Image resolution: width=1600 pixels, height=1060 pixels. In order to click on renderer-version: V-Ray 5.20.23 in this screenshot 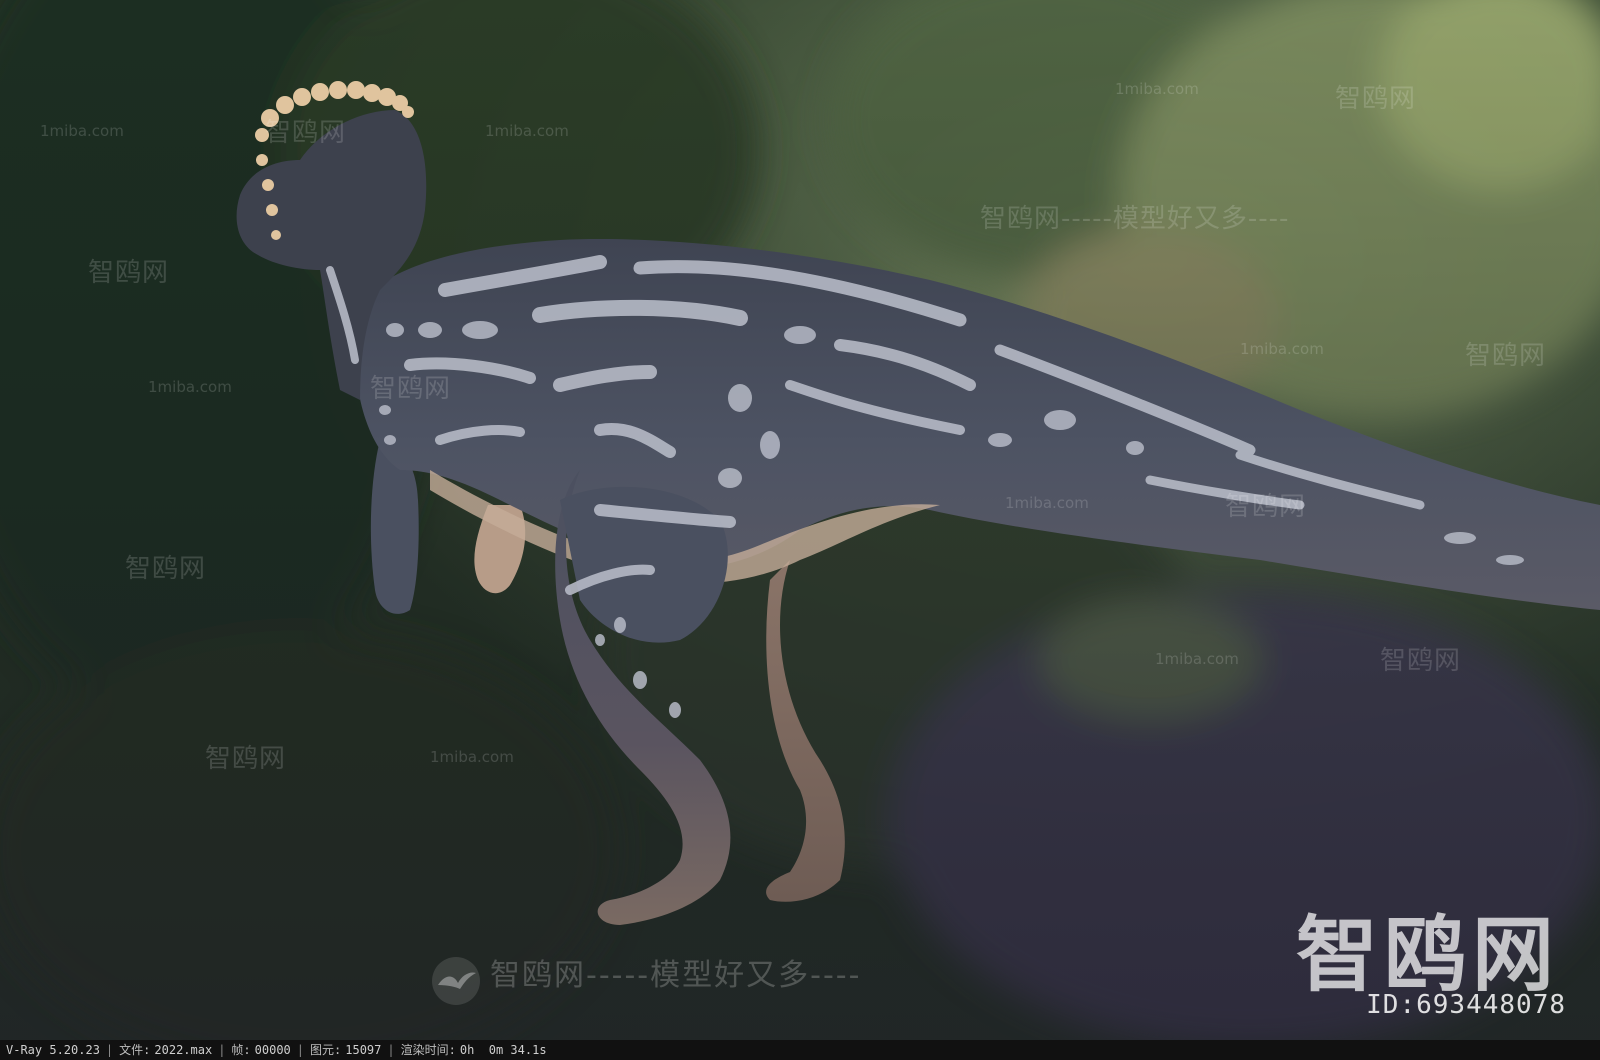, I will do `click(53, 1050)`.